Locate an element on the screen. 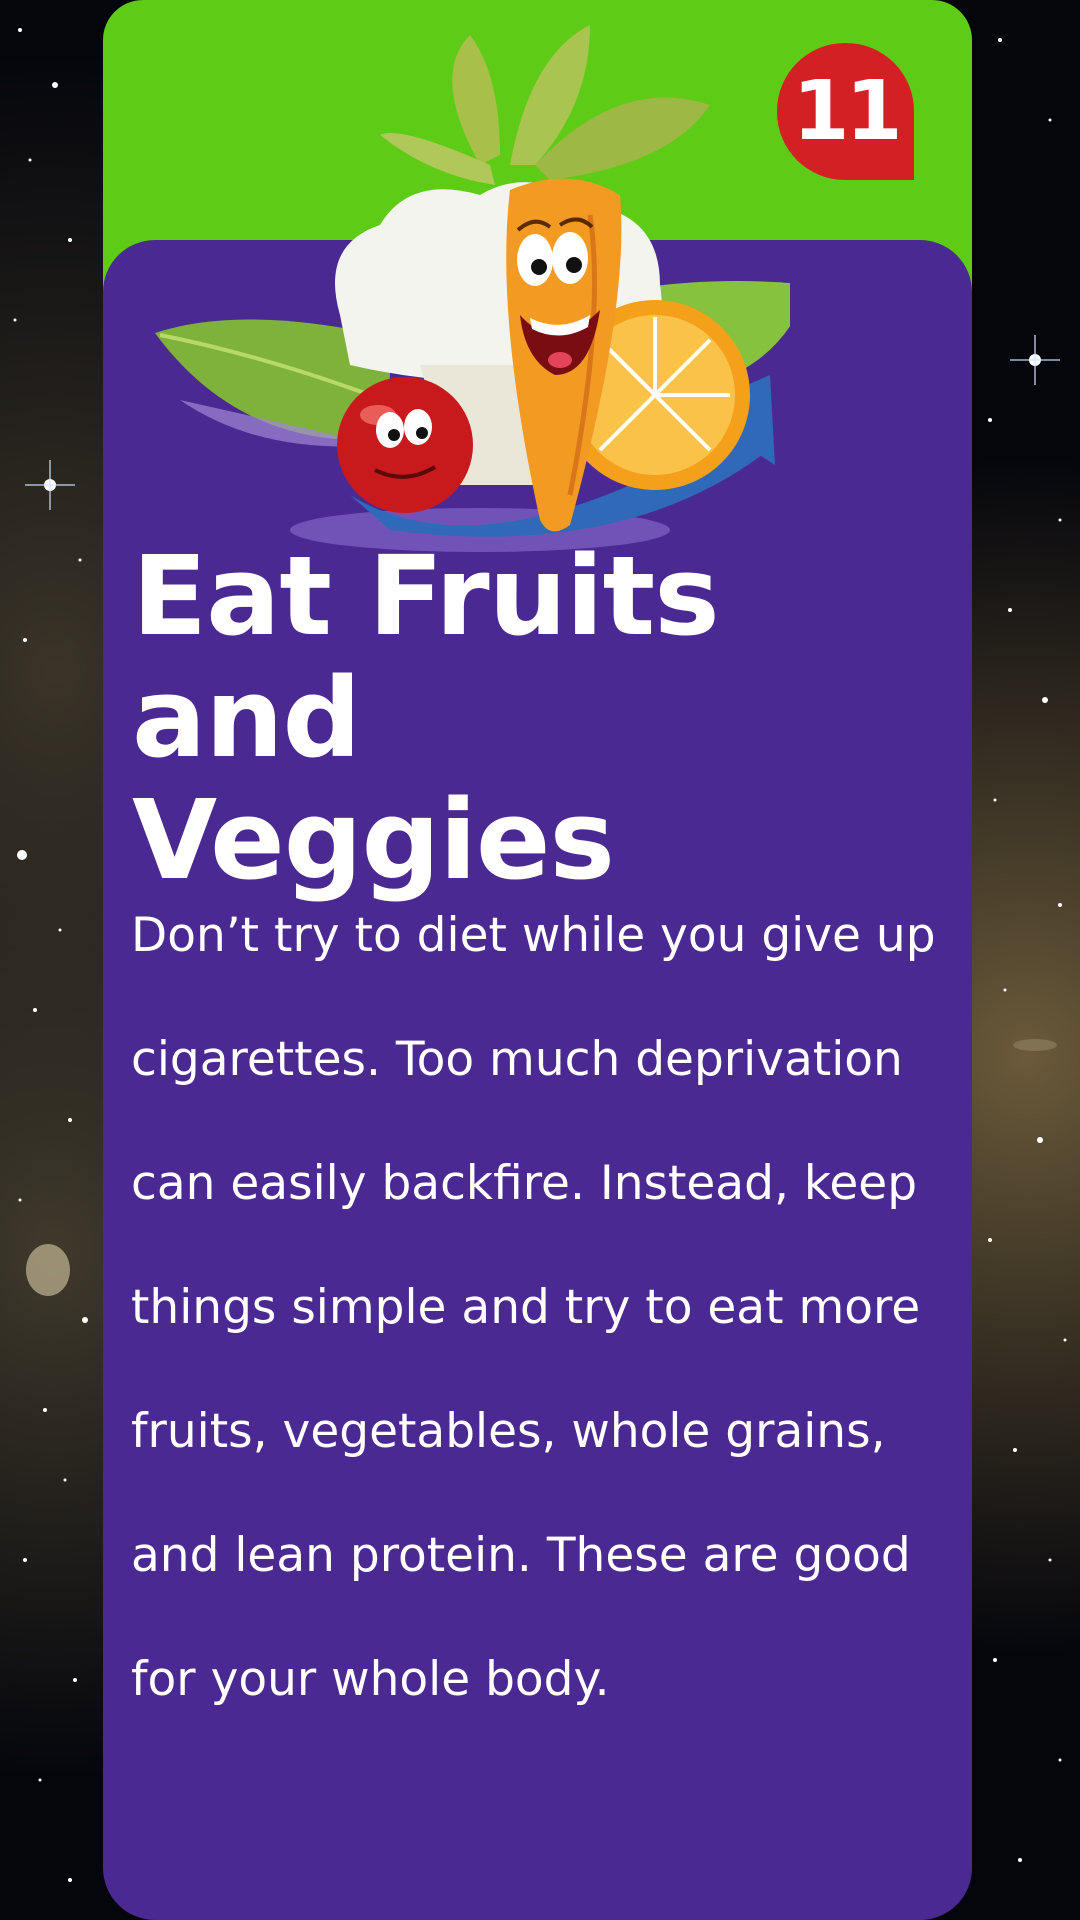 This screenshot has height=1920, width=1080. badge-number: 11 is located at coordinates (847, 111).